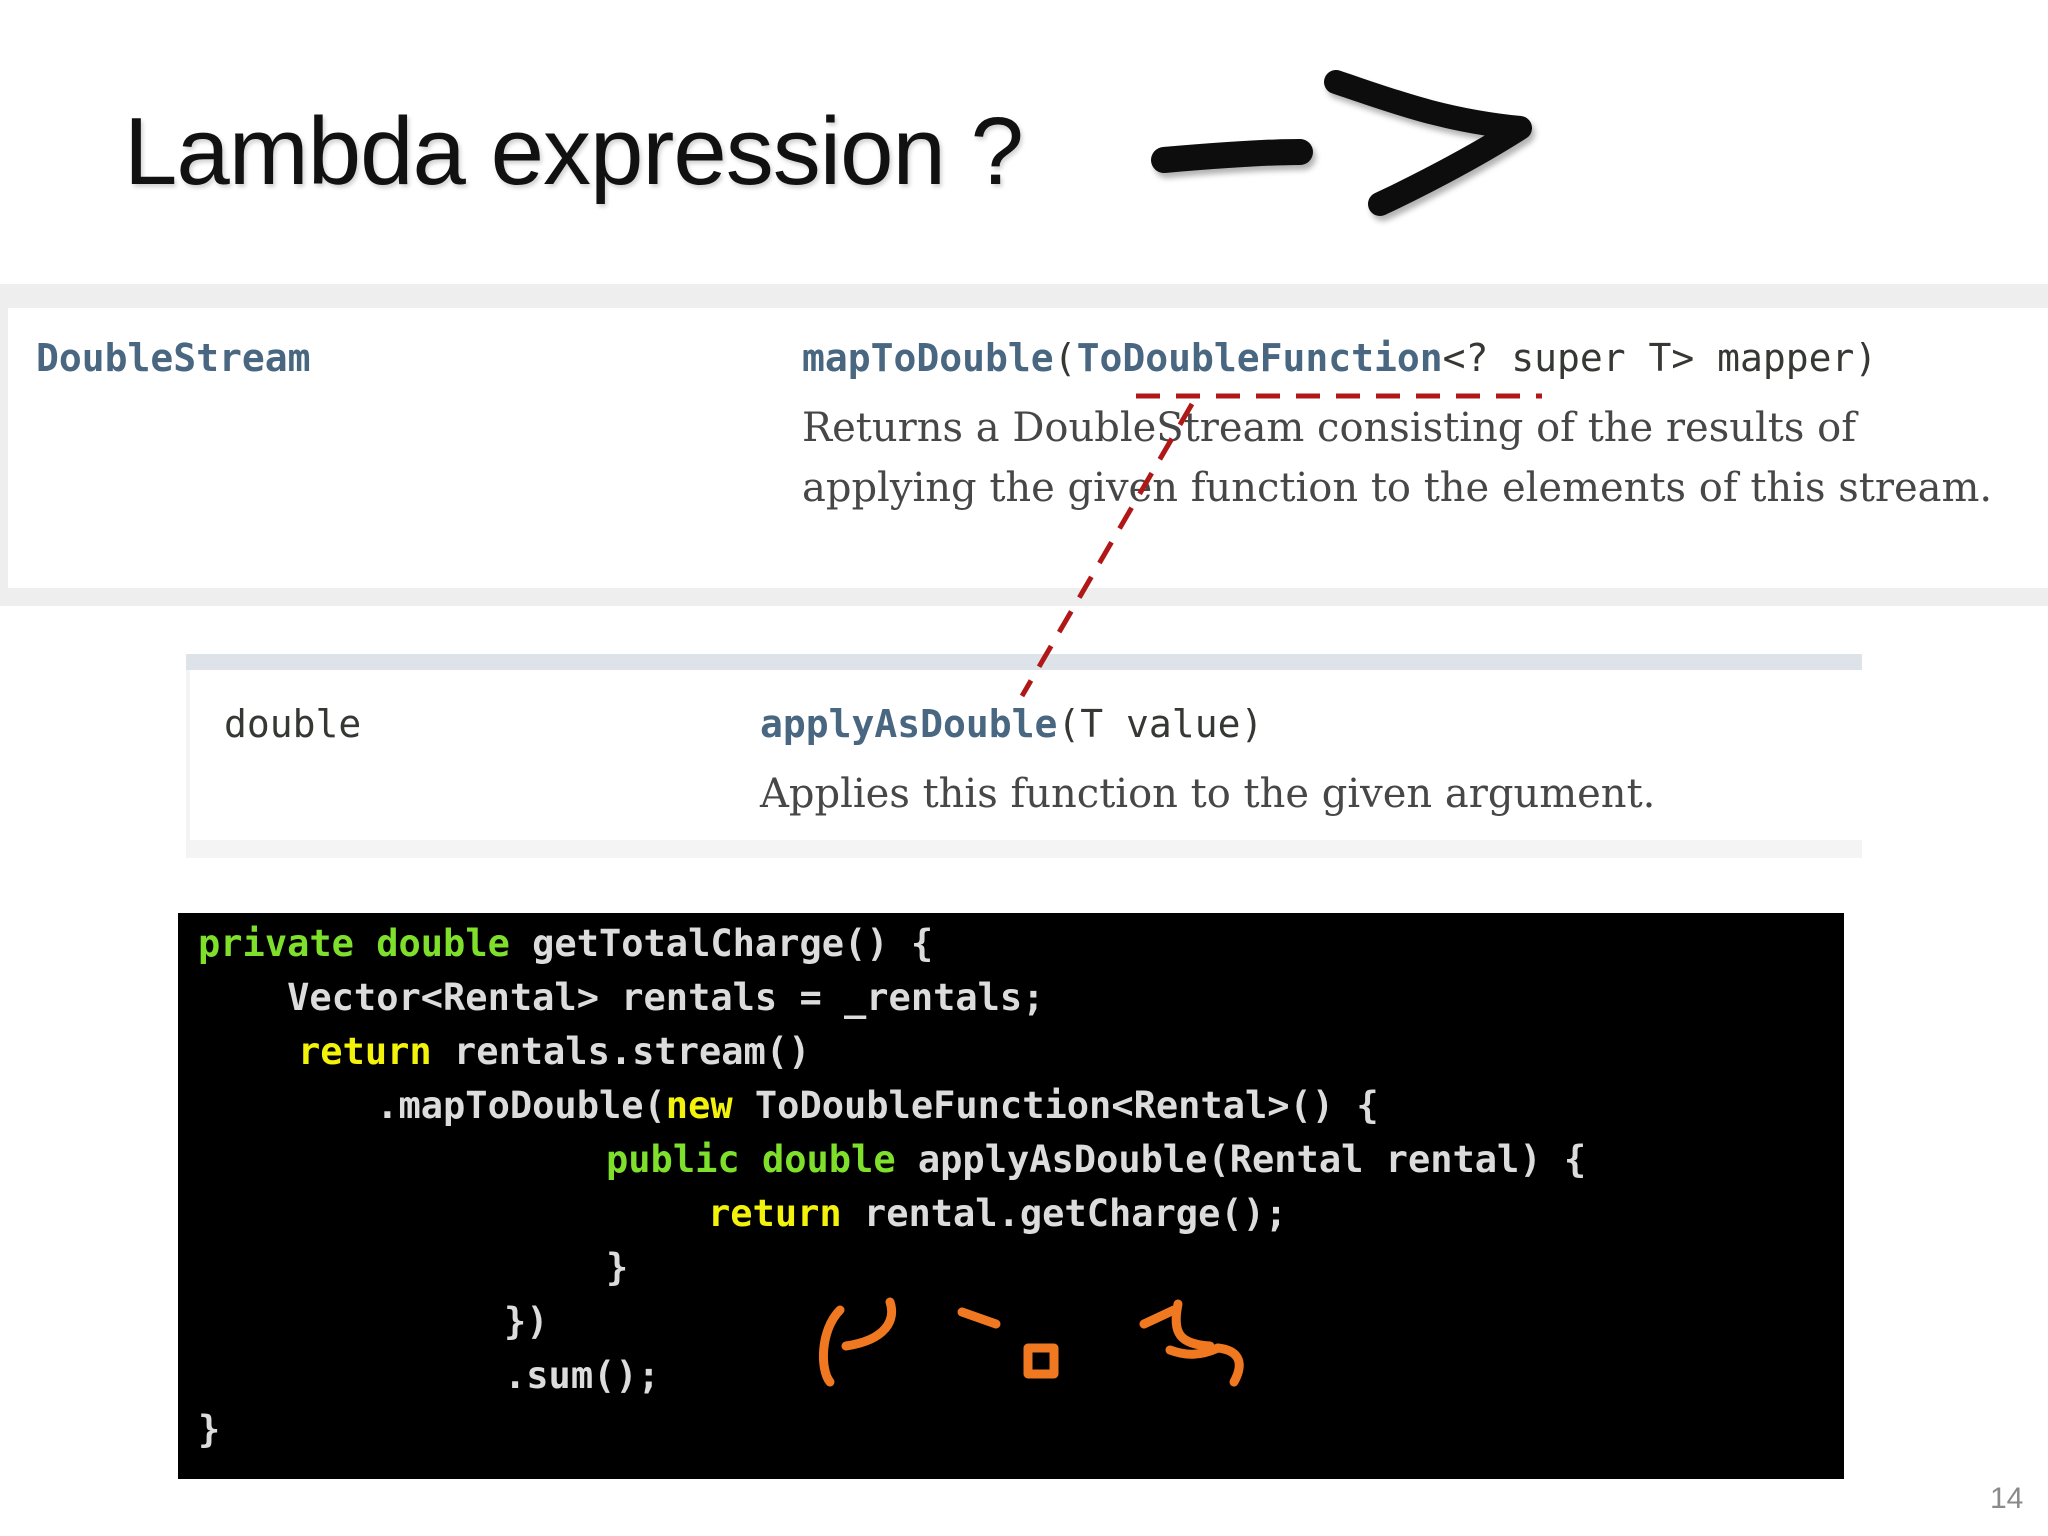 The image size is (2048, 1536). What do you see at coordinates (293, 724) in the screenshot?
I see `return-type-double: double` at bounding box center [293, 724].